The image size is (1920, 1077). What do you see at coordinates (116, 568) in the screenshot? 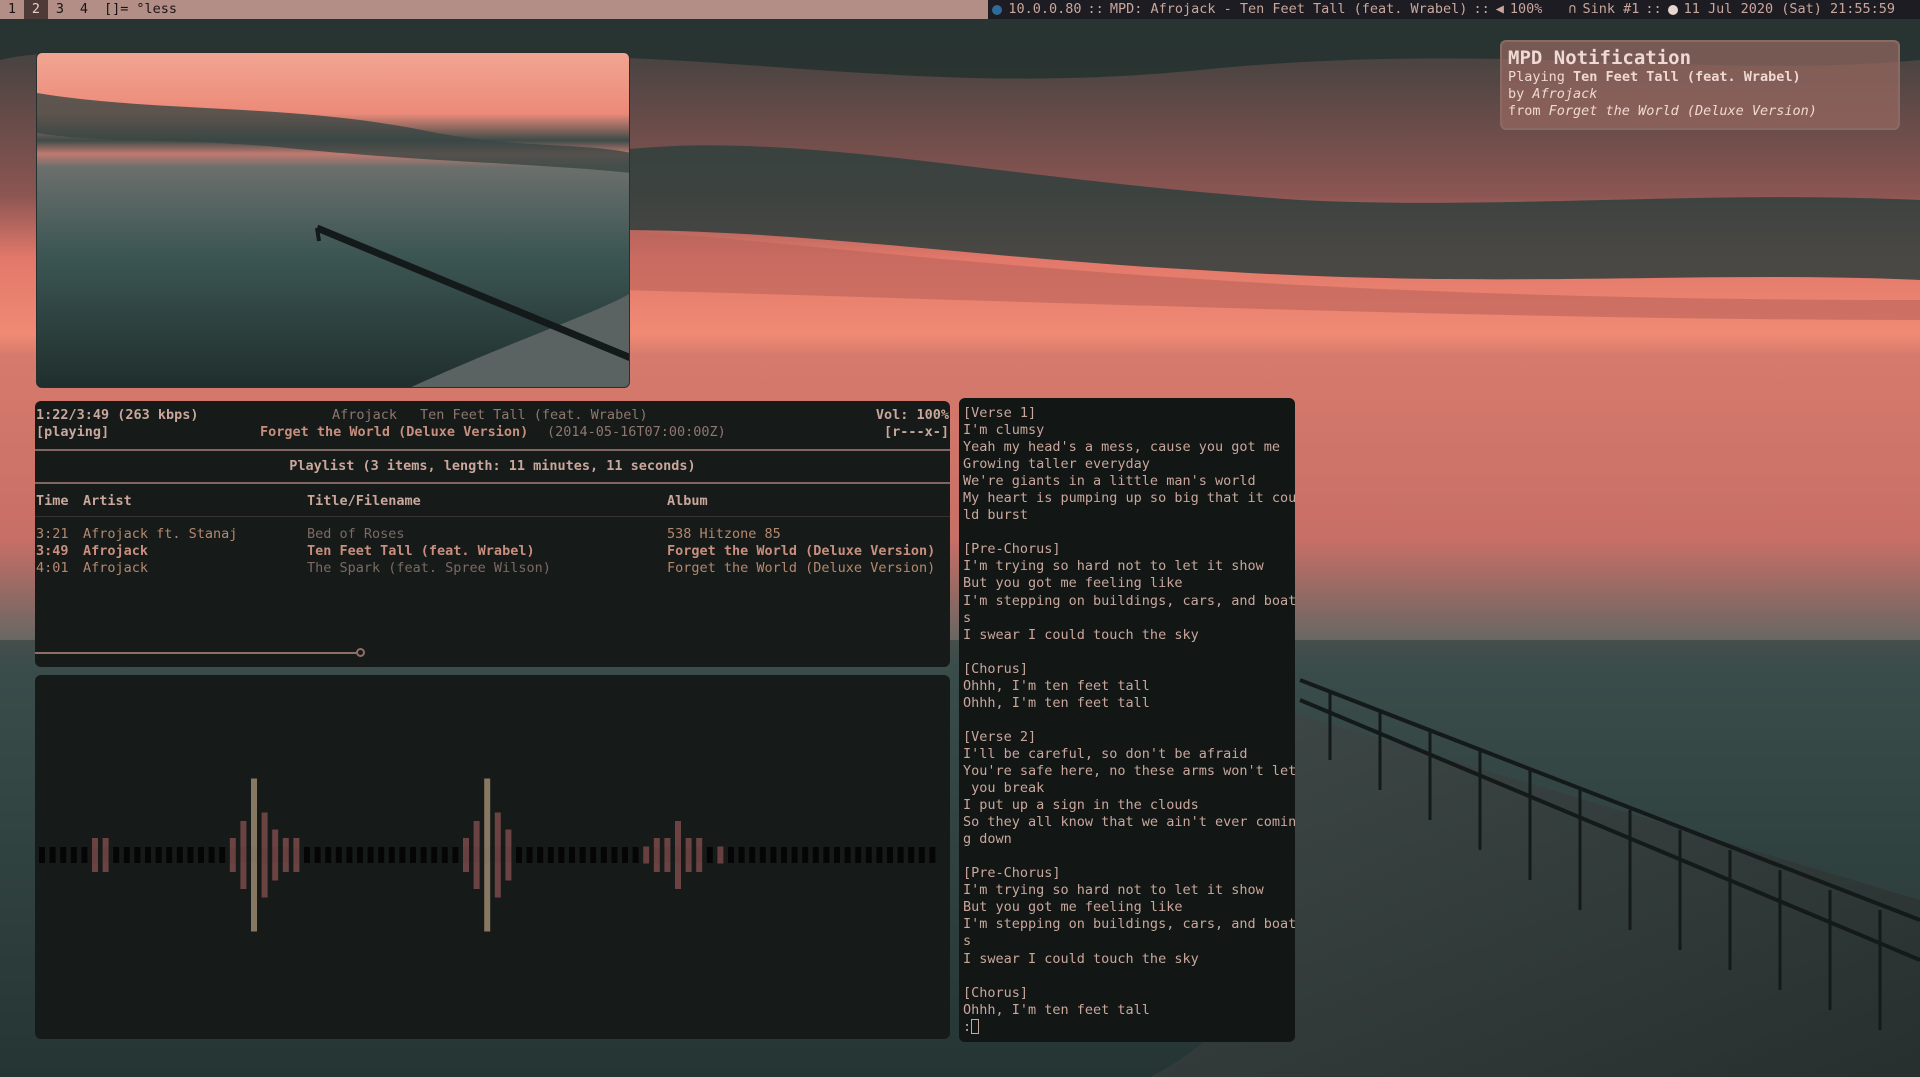
I see `row-artist: Afrojack` at bounding box center [116, 568].